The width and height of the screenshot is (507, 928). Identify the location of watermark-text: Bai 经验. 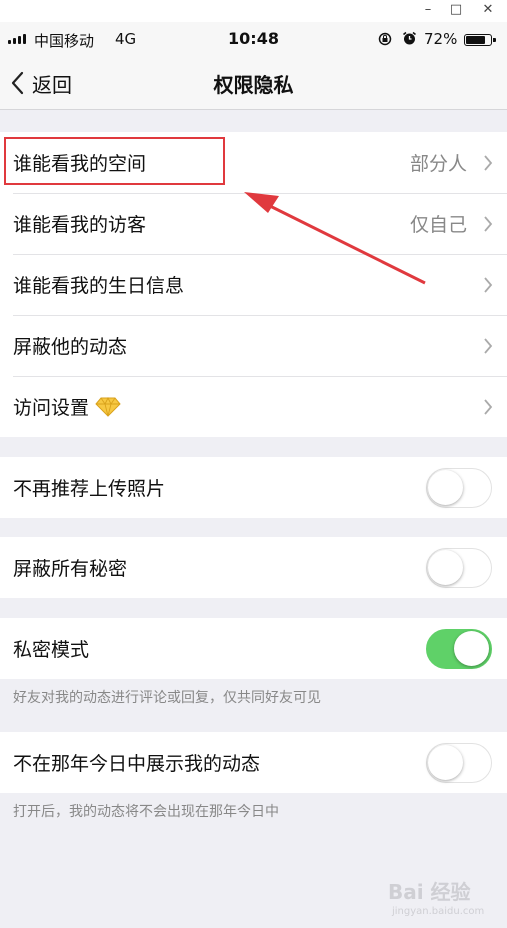
(429, 892).